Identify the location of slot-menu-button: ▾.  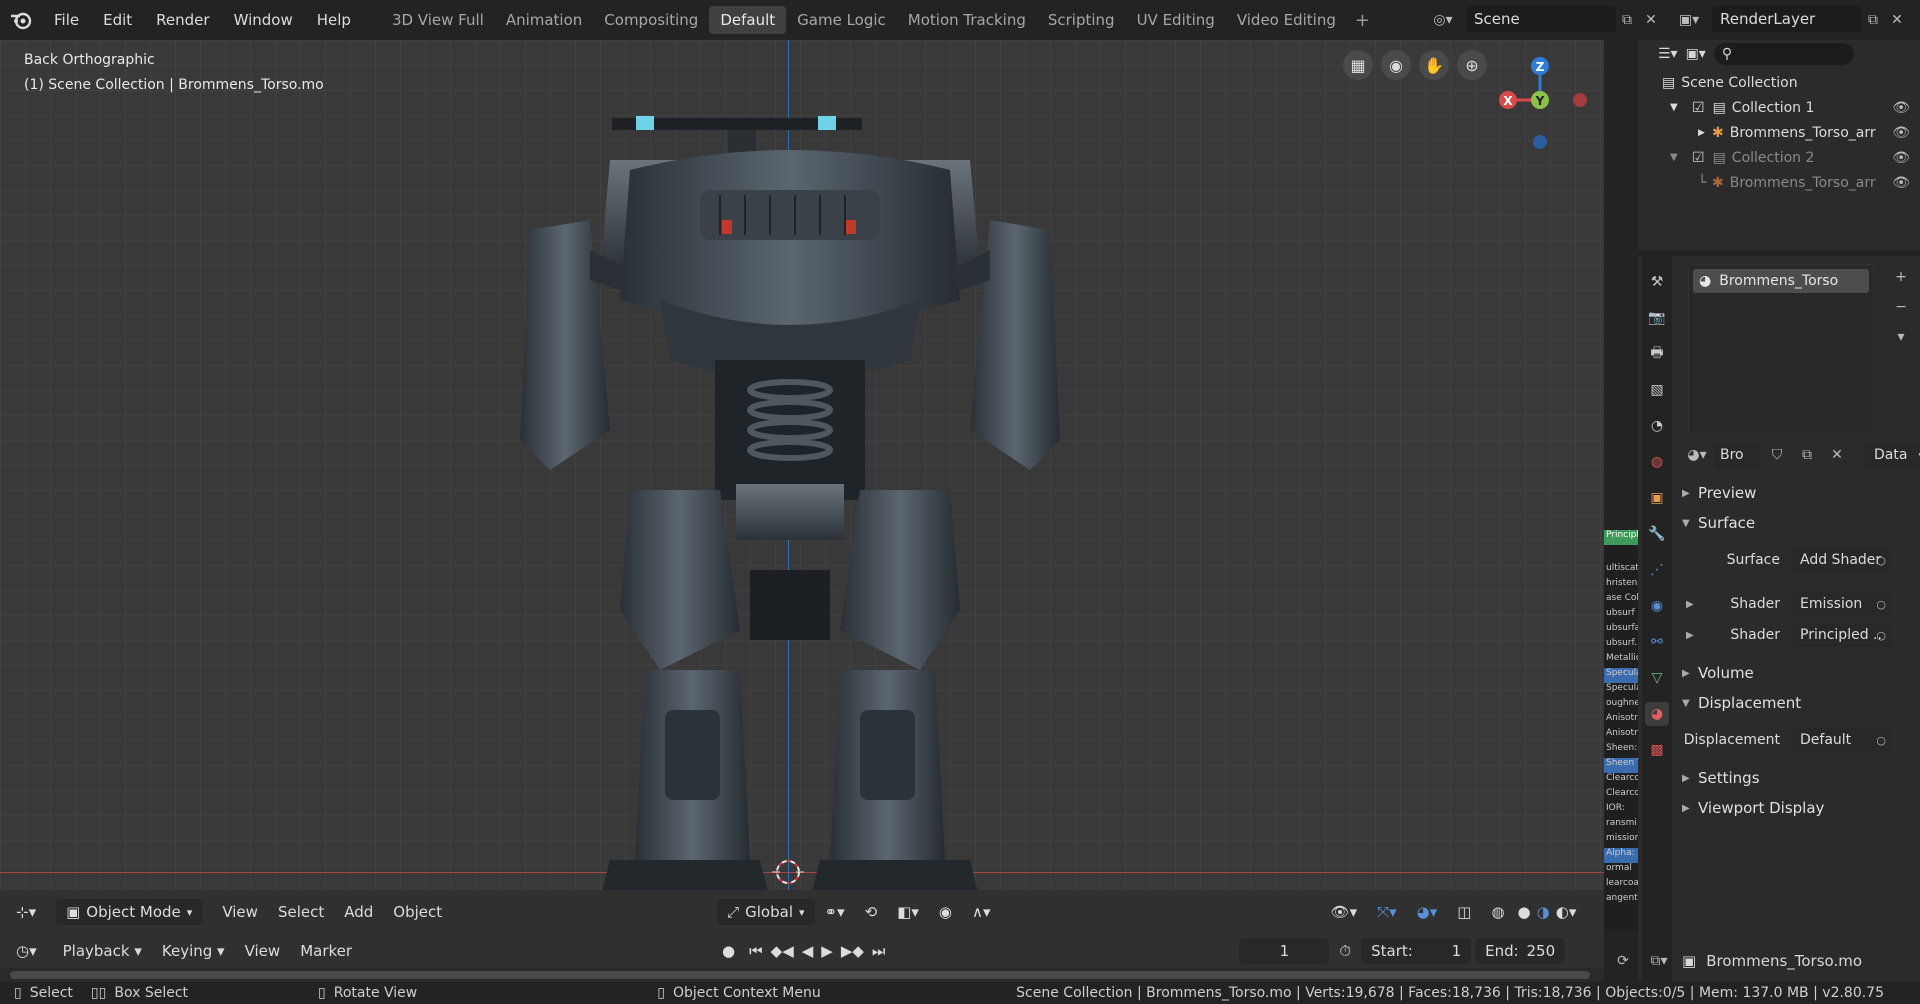
(1901, 337).